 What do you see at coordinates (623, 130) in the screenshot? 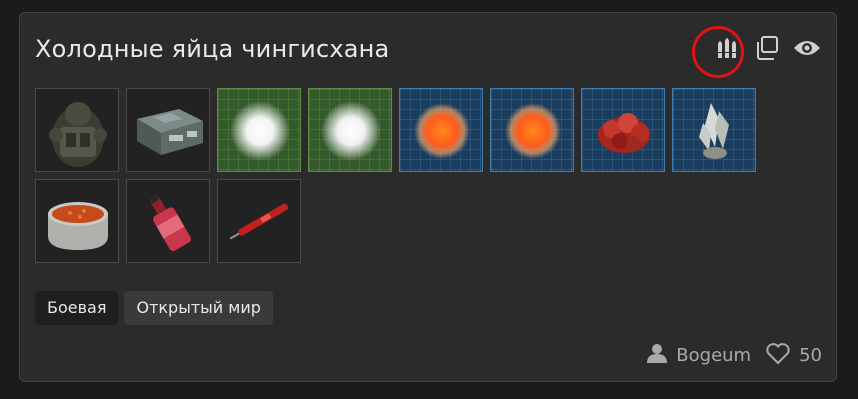
I see `item-slot-red-coral-artifact` at bounding box center [623, 130].